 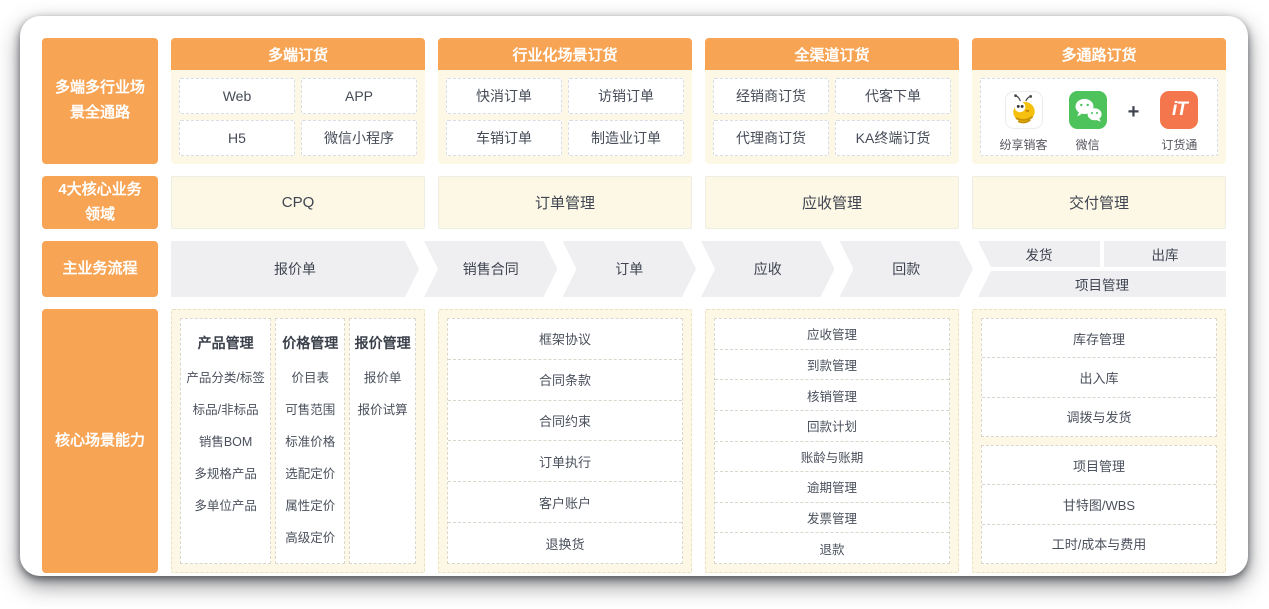 I want to click on panel-delivery-capabilities: 库存管理 出入库 调拨与发货 项目管理 甘特图/WBS 工时/成本与费用, so click(x=1099, y=441).